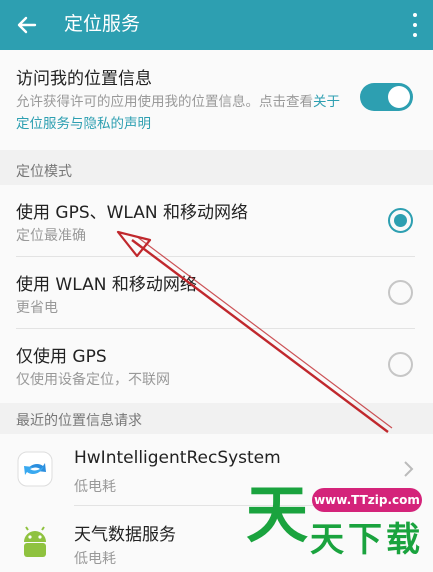 Image resolution: width=433 pixels, height=572 pixels. I want to click on toggle-knob, so click(399, 97).